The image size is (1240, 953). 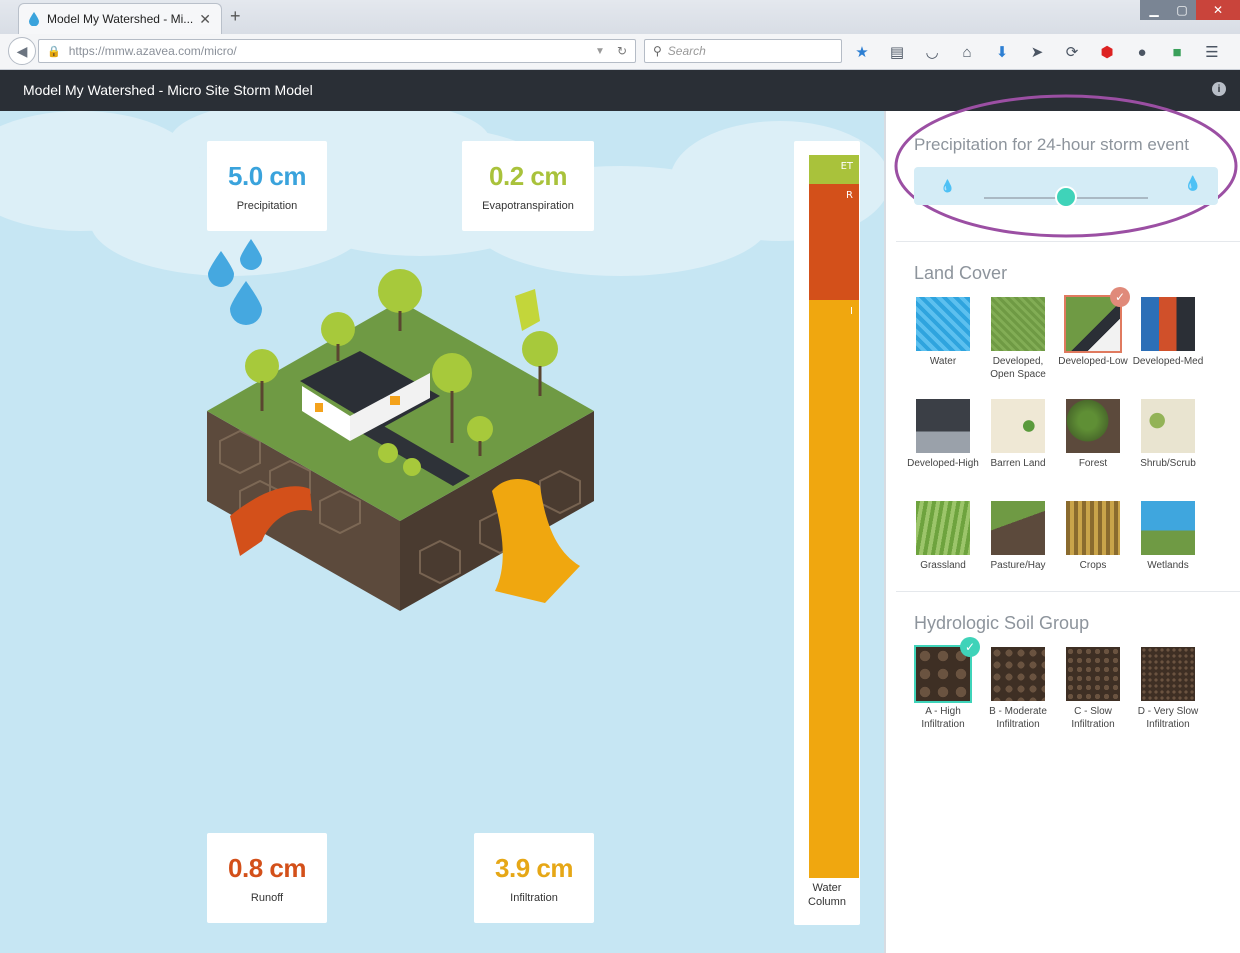 I want to click on info-icon: i, so click(x=1219, y=89).